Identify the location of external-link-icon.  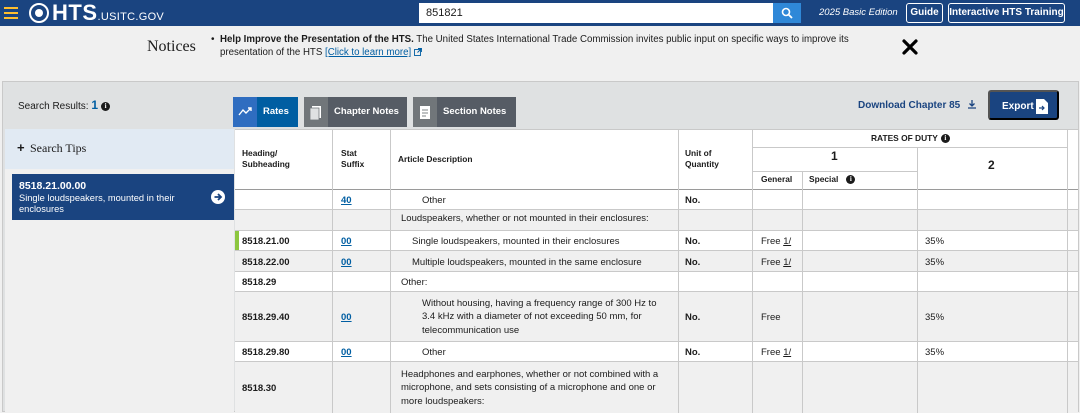
(417, 52).